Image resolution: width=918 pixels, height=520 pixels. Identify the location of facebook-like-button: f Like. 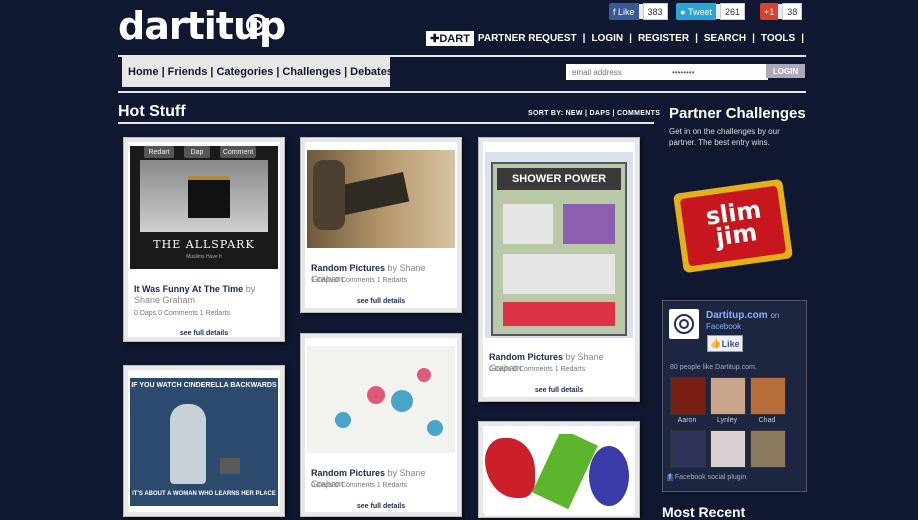
(624, 11).